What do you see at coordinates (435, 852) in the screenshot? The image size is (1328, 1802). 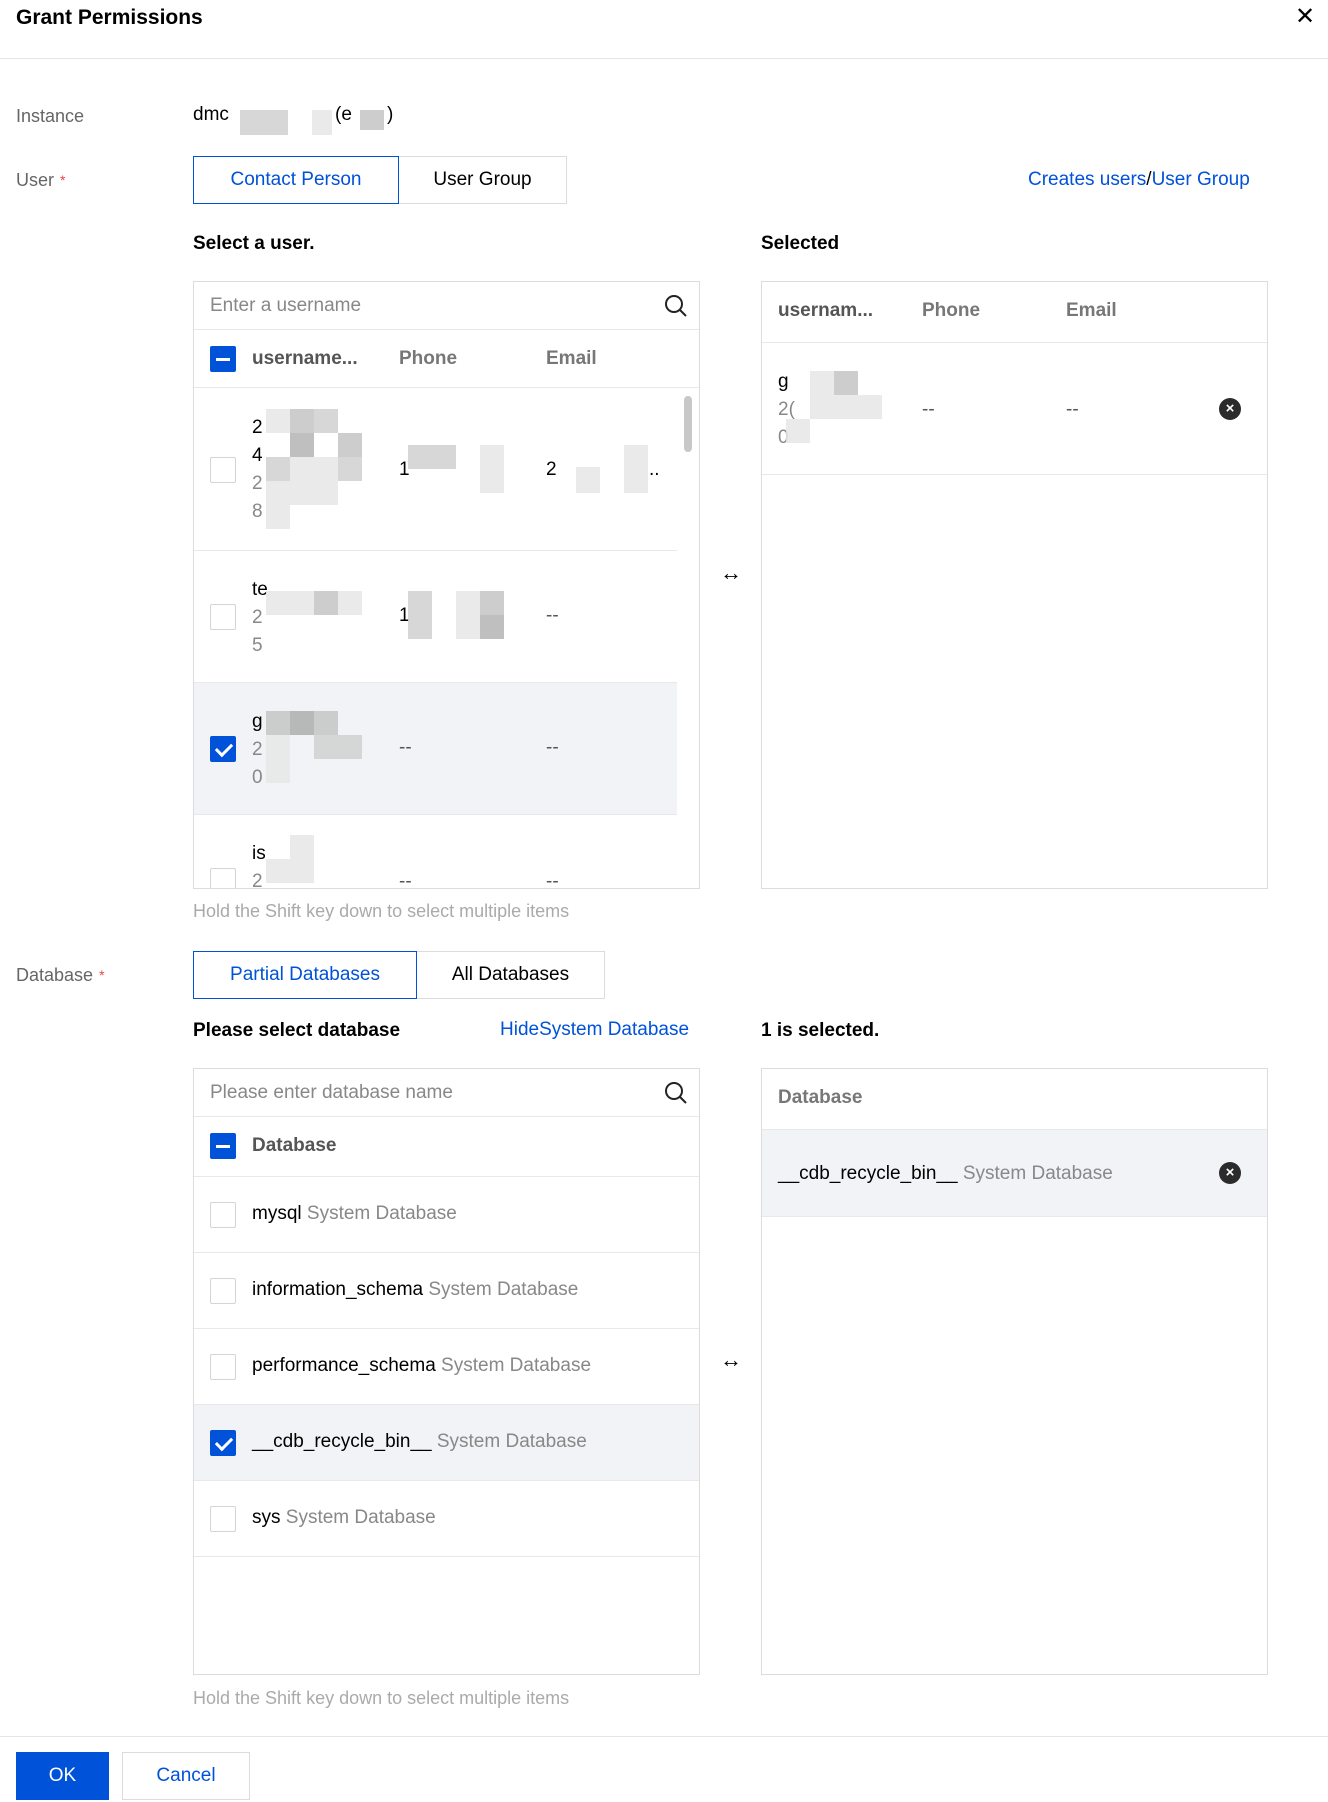 I see `table-row: is 2 -- --` at bounding box center [435, 852].